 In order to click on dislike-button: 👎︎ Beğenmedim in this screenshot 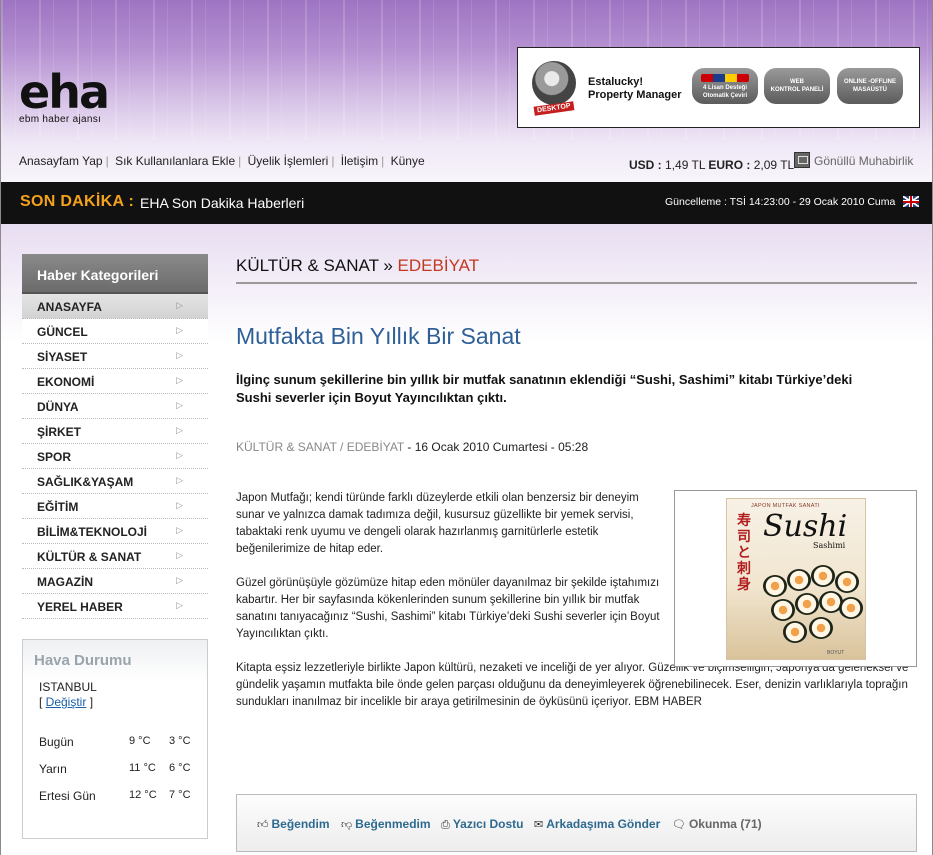, I will do `click(386, 824)`.